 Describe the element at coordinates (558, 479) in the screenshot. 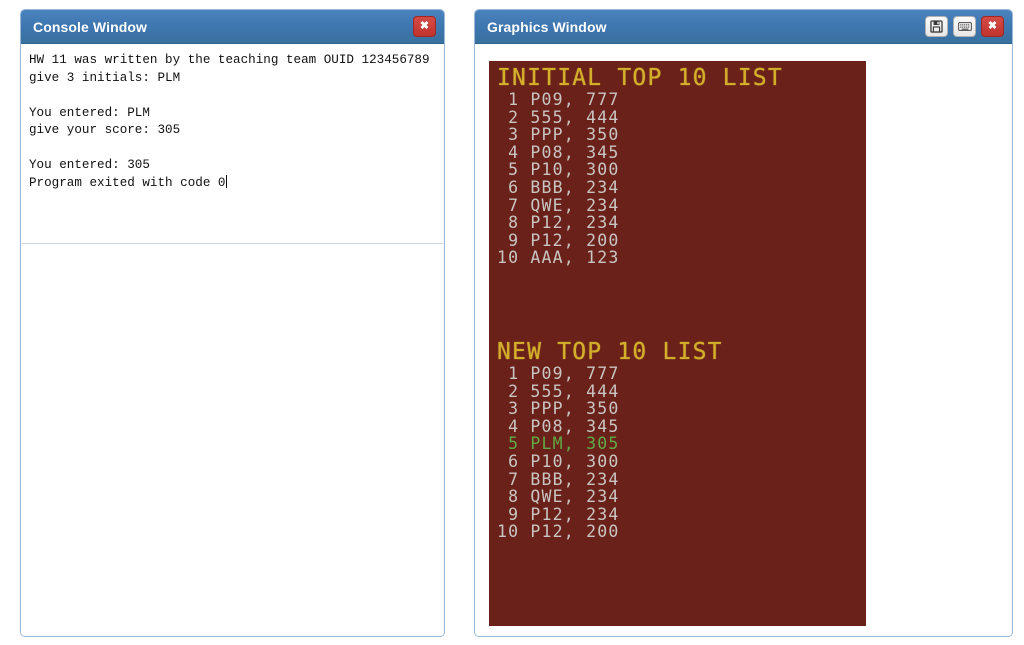

I see `score-row: 7 BBB, 234` at that location.